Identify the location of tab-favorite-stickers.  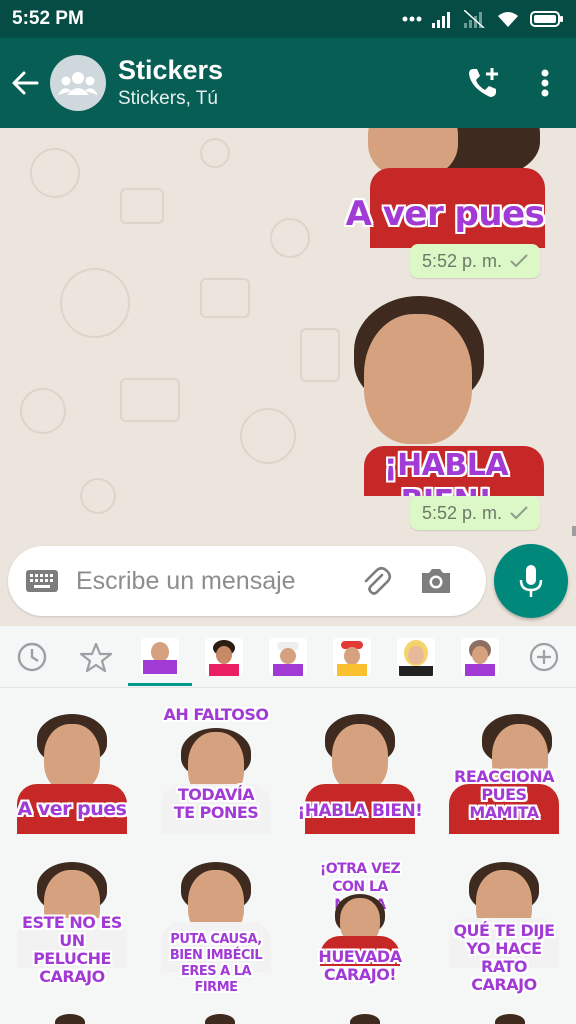
(96, 657).